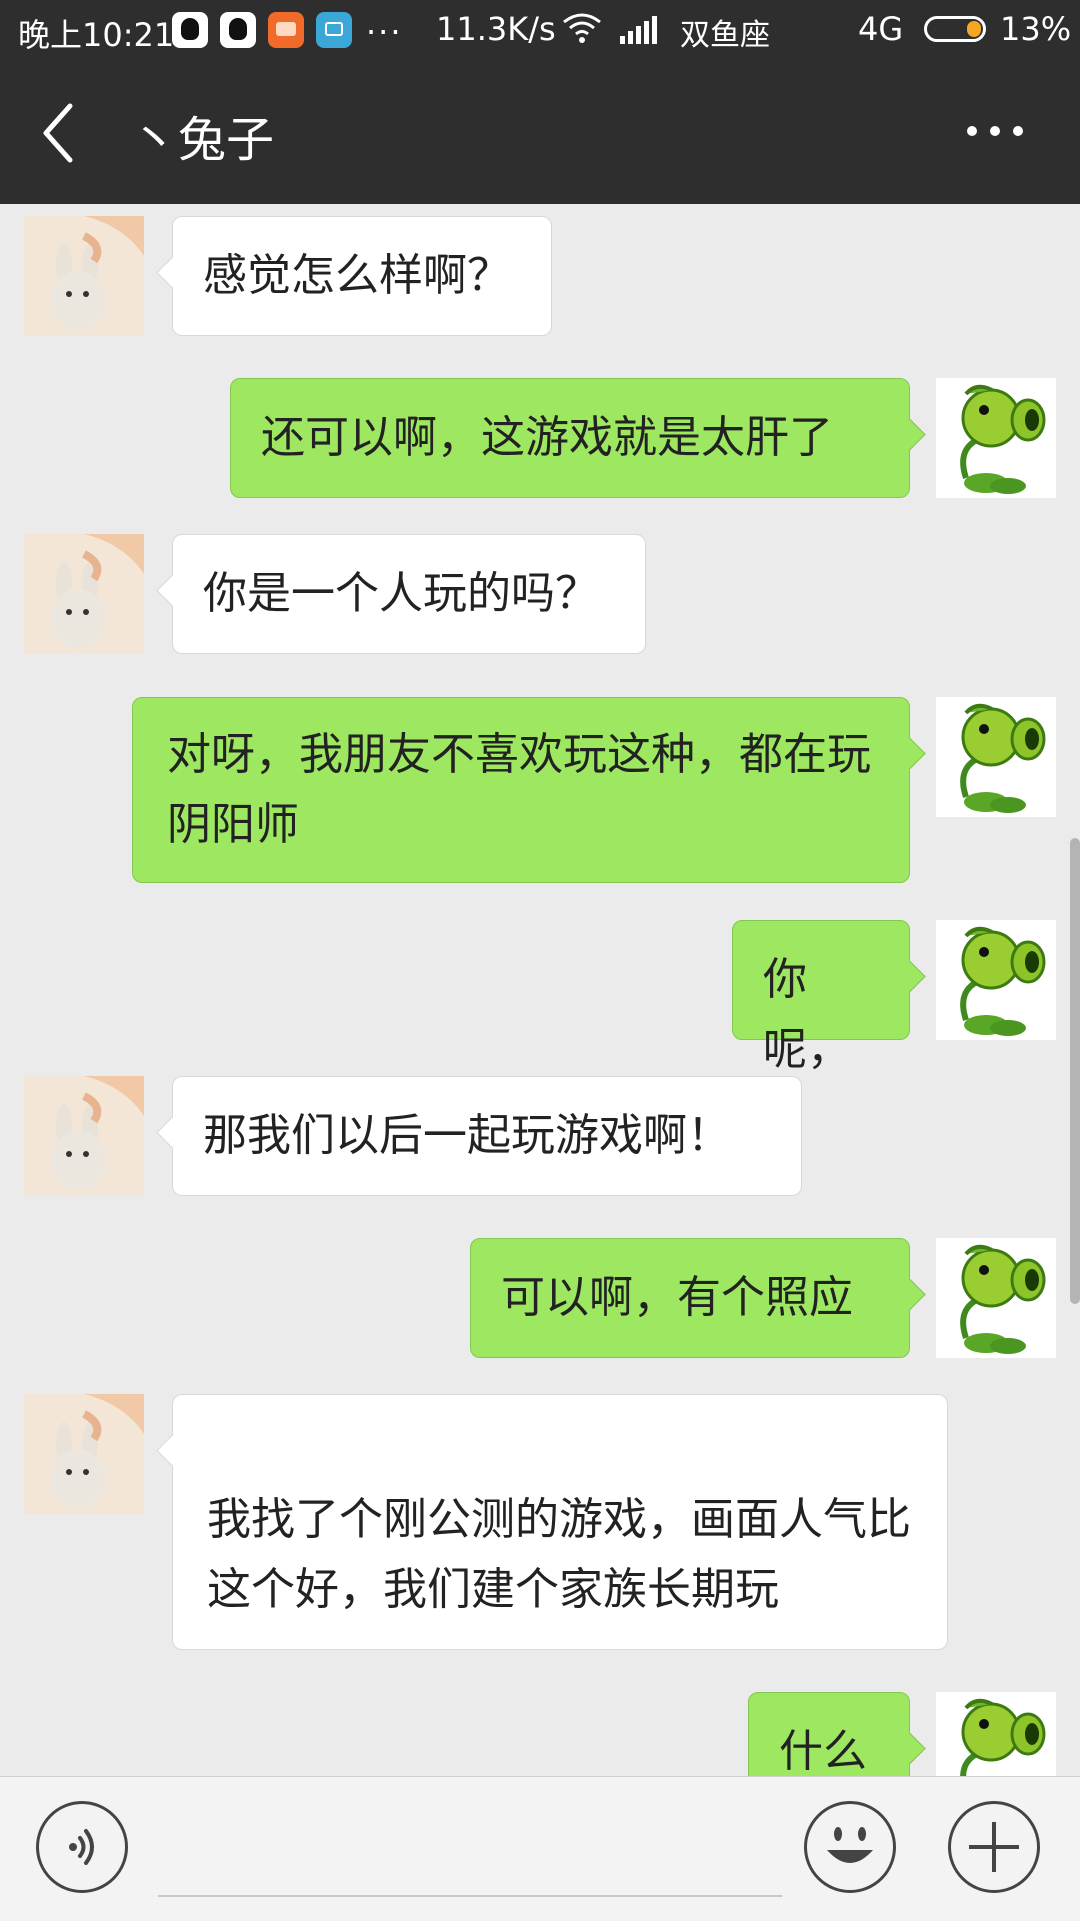  I want to click on incoming-message-bubble: 那我们以后一起玩游戏啊！, so click(487, 1136).